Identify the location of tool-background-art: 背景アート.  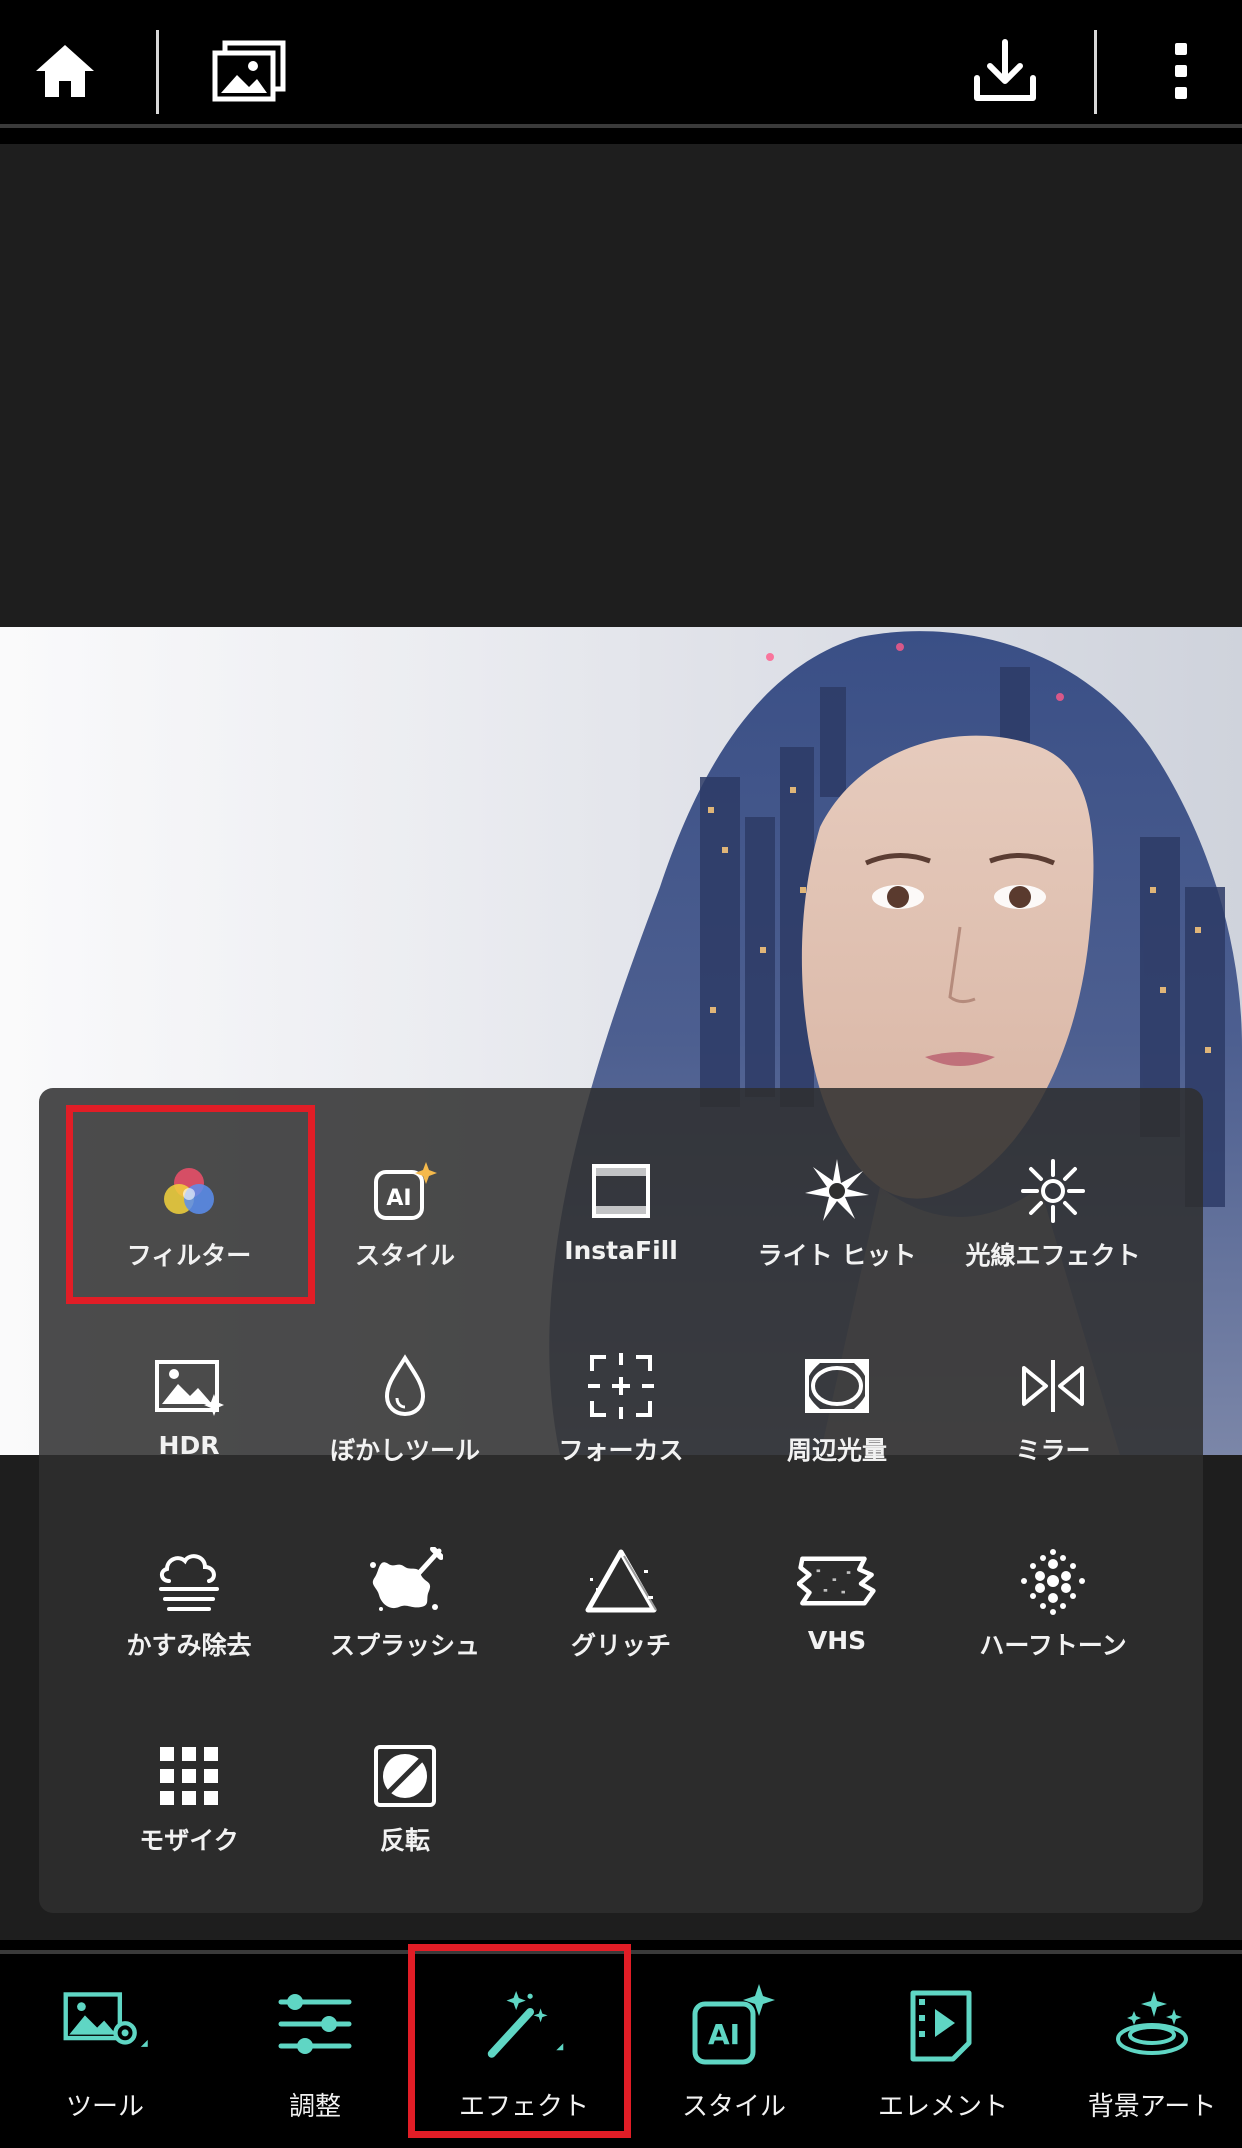
(1147, 2055).